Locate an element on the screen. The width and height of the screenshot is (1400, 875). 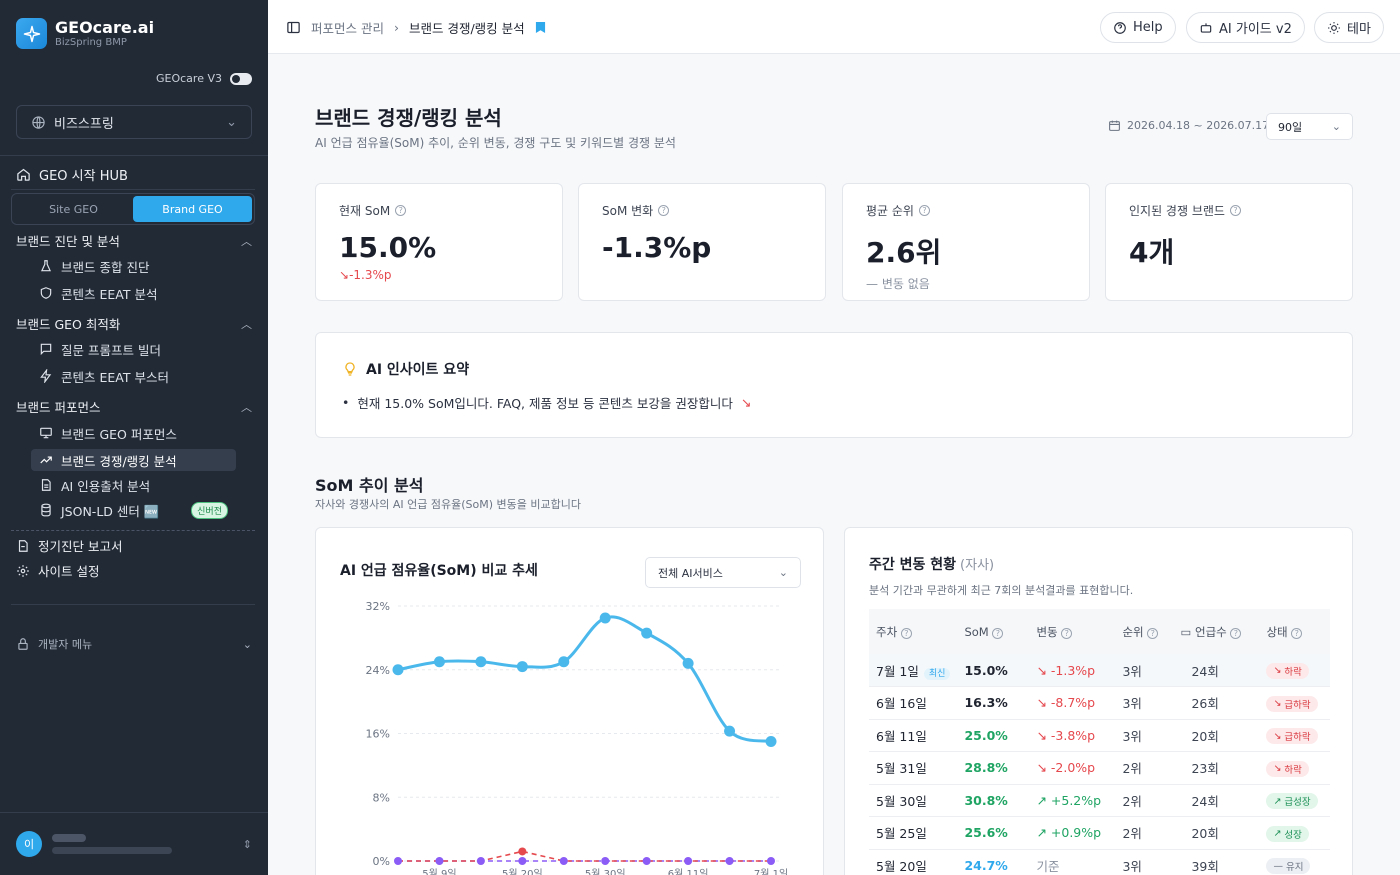
user-info-redacted is located at coordinates (112, 844).